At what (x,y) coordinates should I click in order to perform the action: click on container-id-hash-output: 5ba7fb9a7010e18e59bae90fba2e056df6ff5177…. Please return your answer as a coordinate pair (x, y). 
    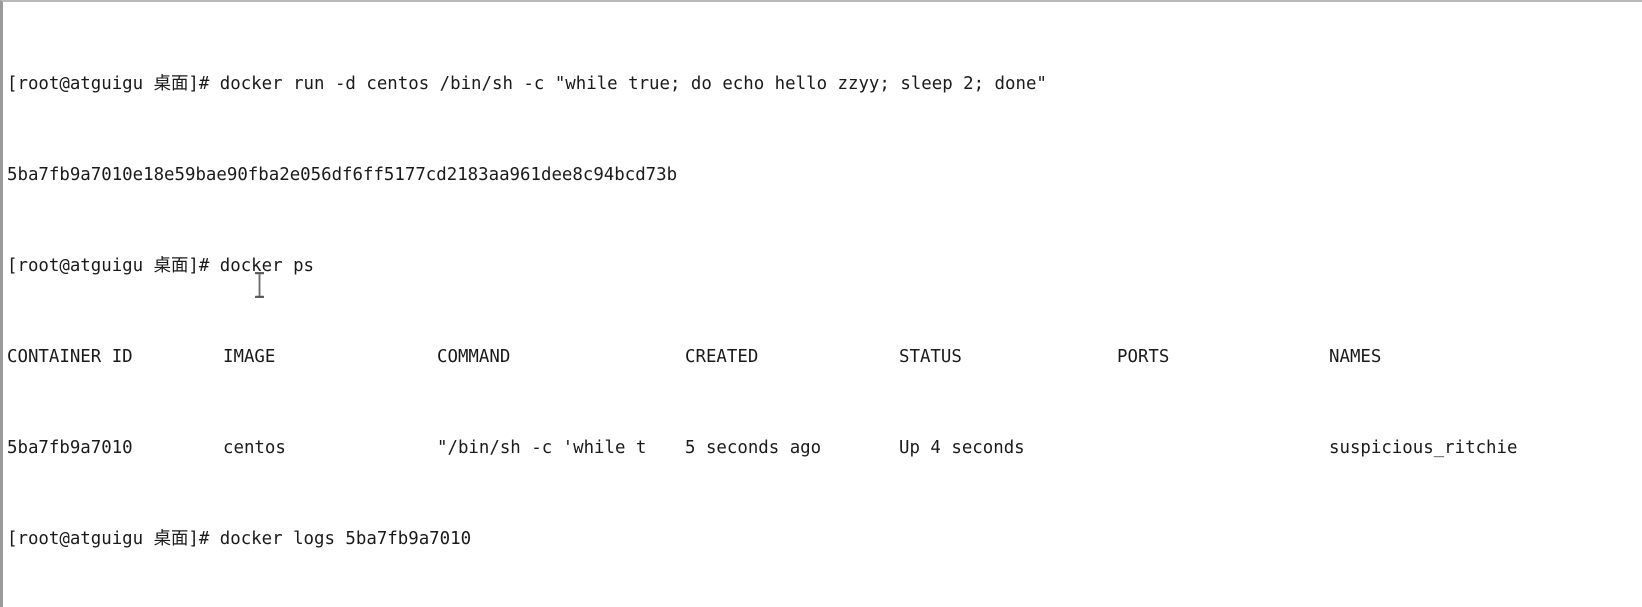
    Looking at the image, I should click on (342, 175).